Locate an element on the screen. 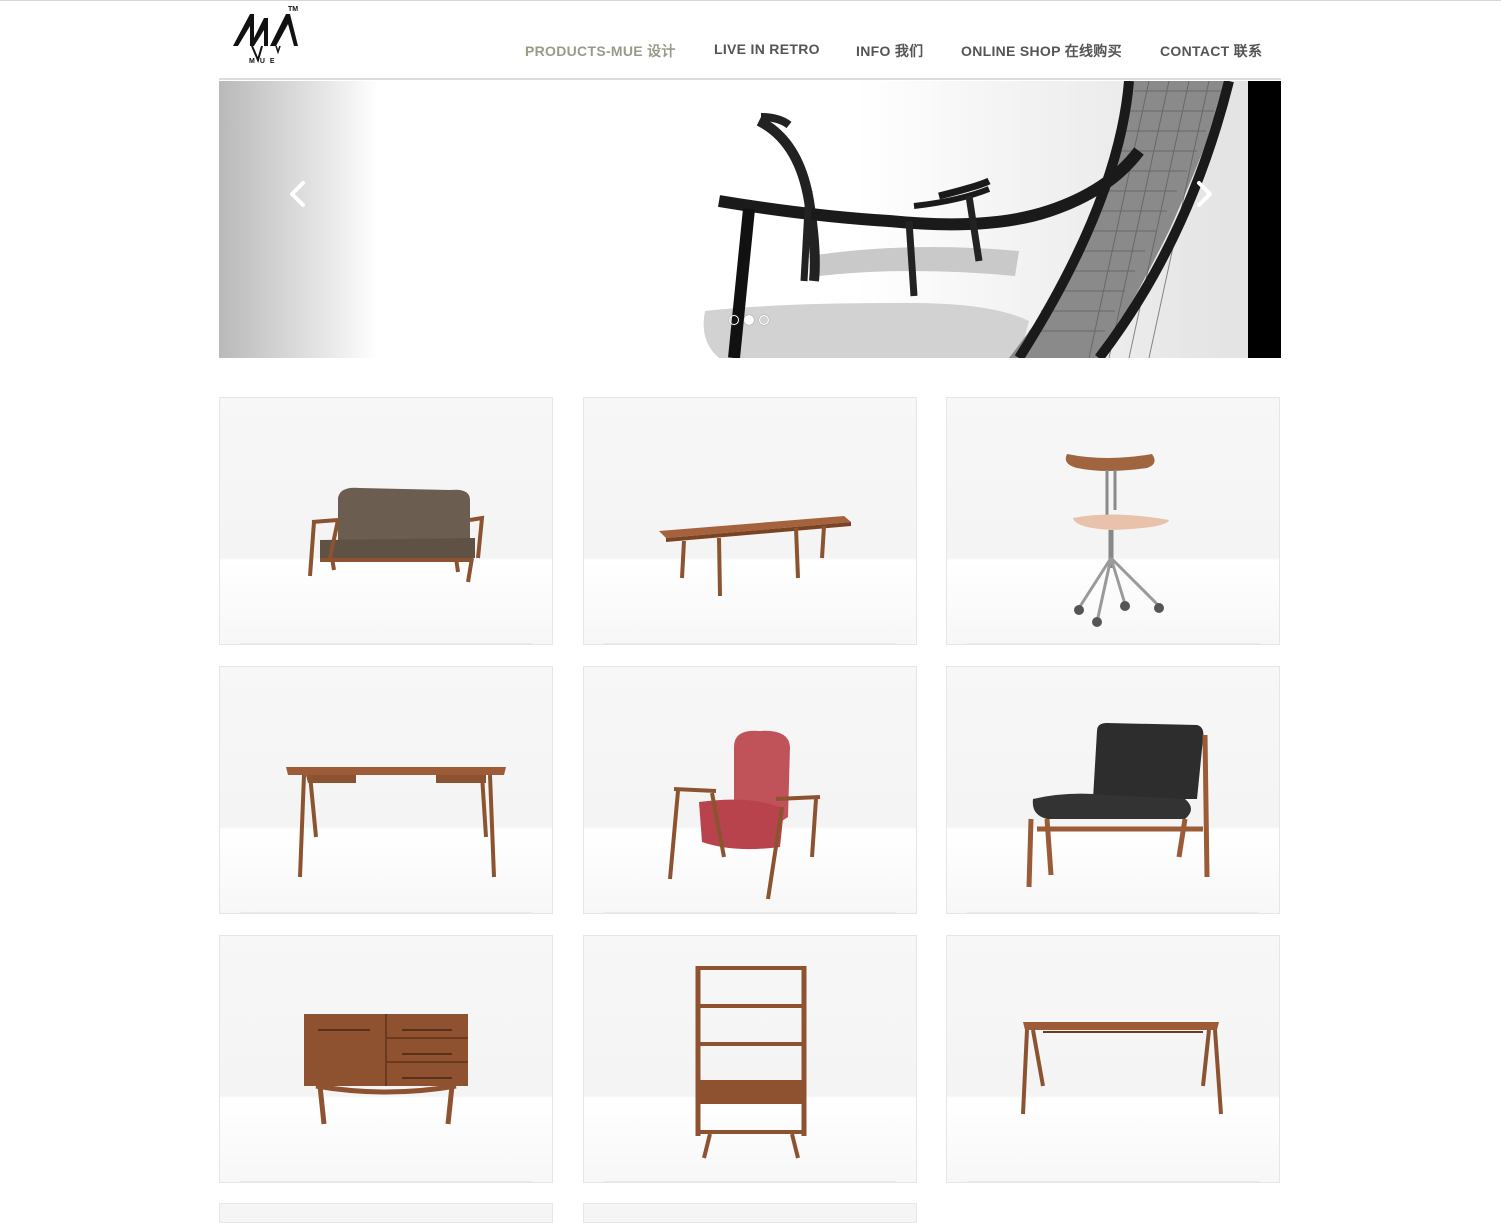 This screenshot has width=1501, height=1223. coffee-table-image is located at coordinates (755, 556).